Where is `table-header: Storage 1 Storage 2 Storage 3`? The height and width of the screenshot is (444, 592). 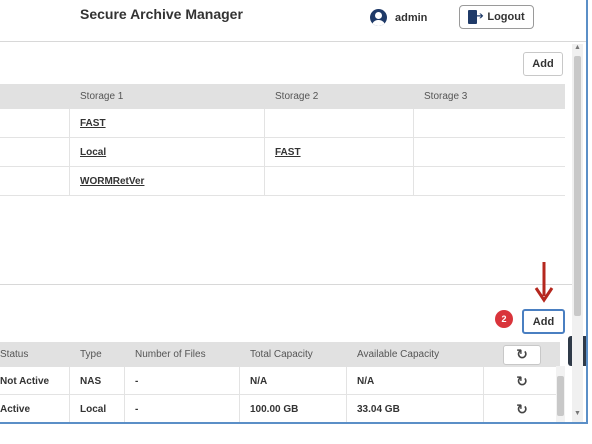
table-header: Storage 1 Storage 2 Storage 3 is located at coordinates (282, 96).